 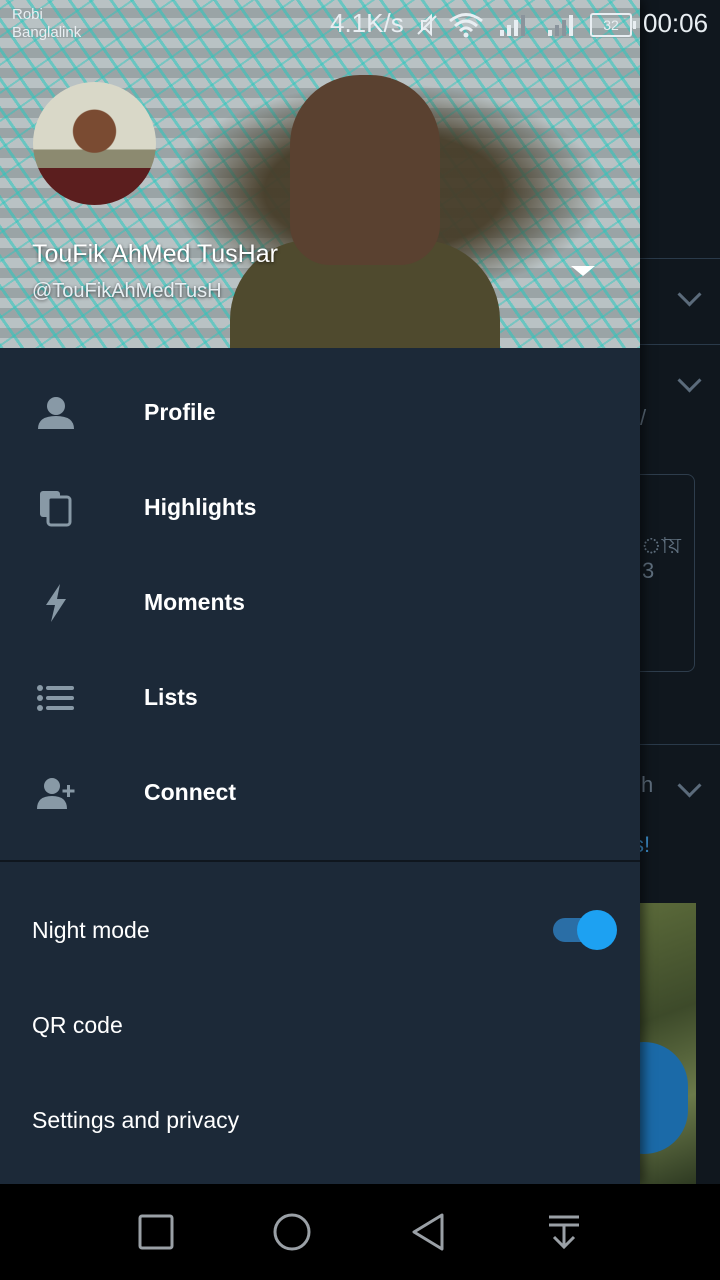 What do you see at coordinates (292, 1232) in the screenshot?
I see `home-icon` at bounding box center [292, 1232].